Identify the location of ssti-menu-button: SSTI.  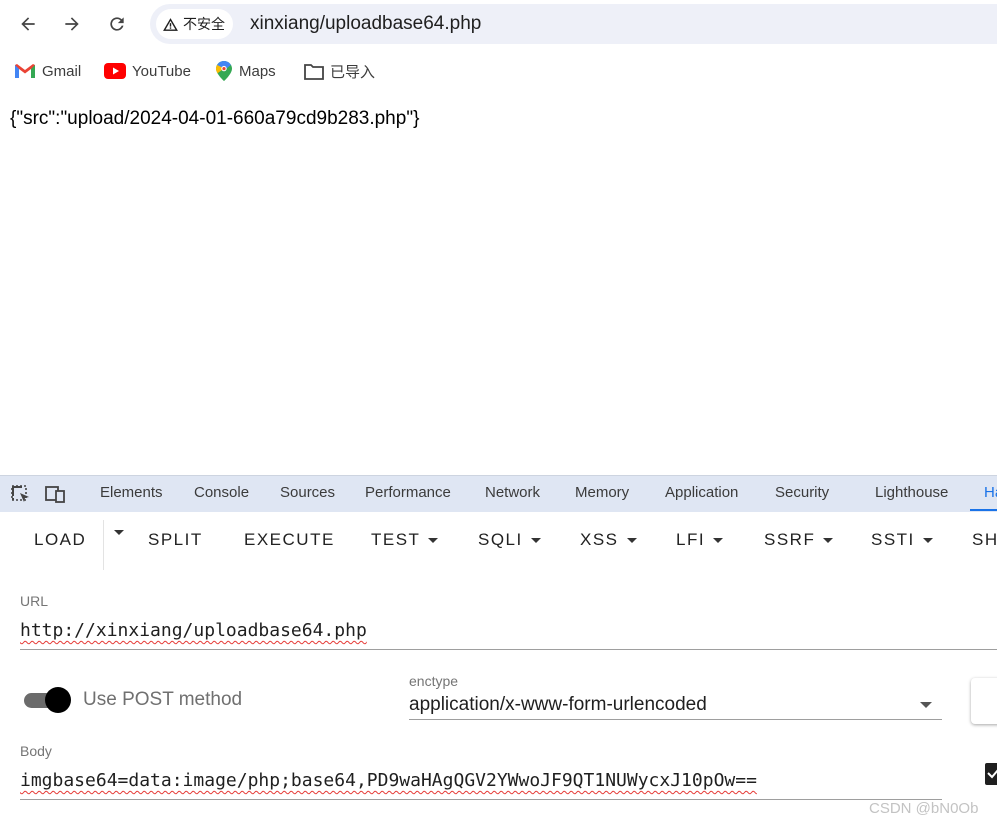
(902, 540).